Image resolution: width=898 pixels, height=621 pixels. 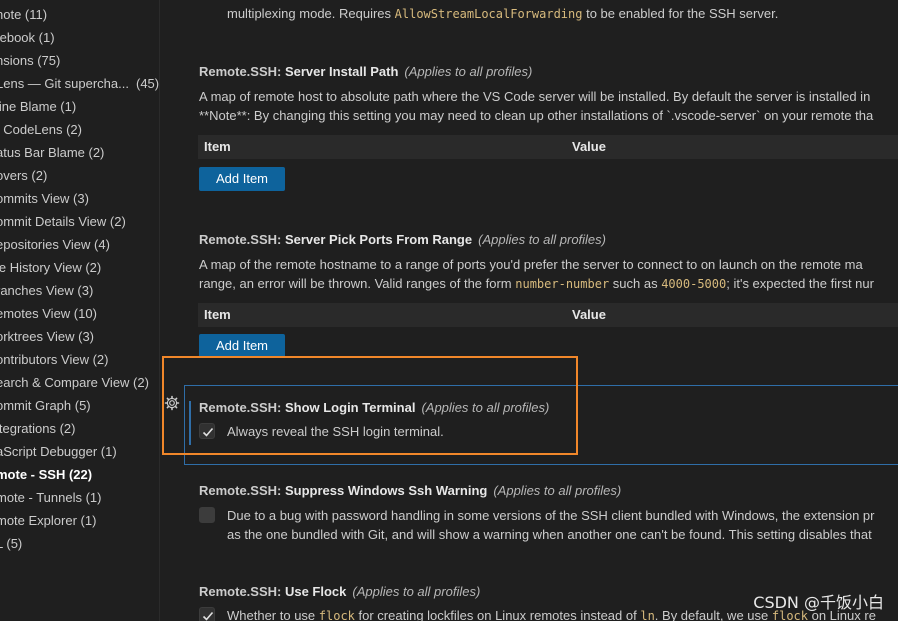 I want to click on toc-item-count: (45), so click(x=148, y=83).